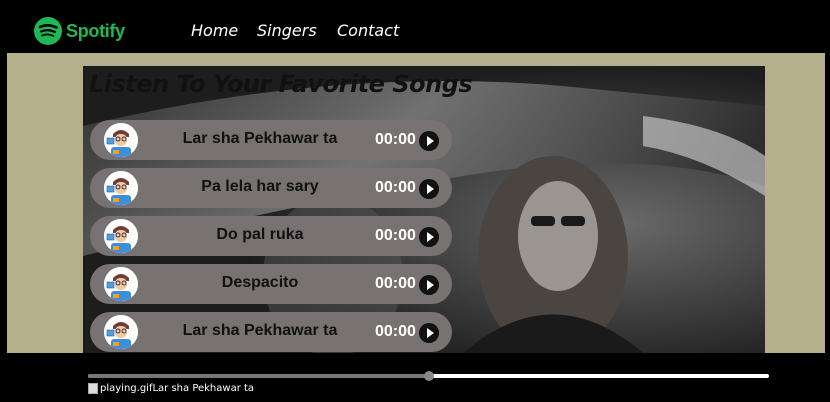  What do you see at coordinates (287, 30) in the screenshot?
I see `nav-link-singers: Singers` at bounding box center [287, 30].